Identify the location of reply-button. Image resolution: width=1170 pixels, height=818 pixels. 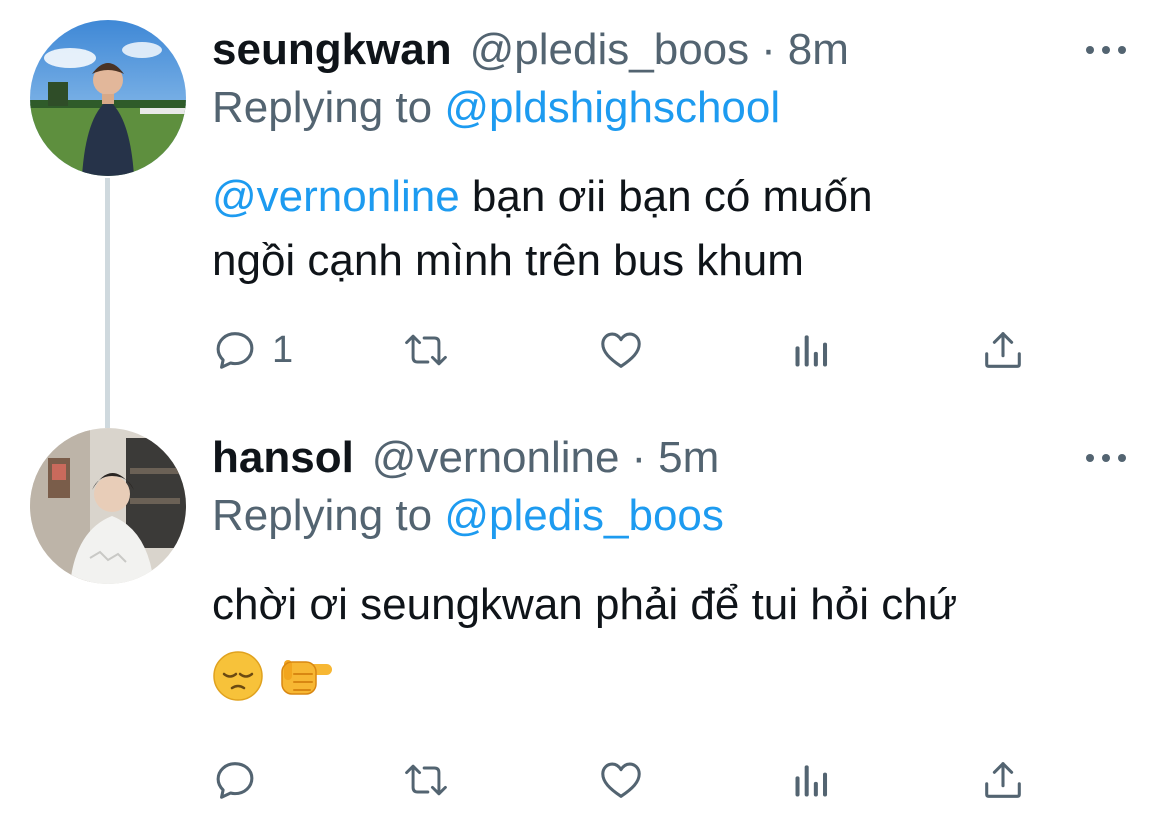
(242, 780).